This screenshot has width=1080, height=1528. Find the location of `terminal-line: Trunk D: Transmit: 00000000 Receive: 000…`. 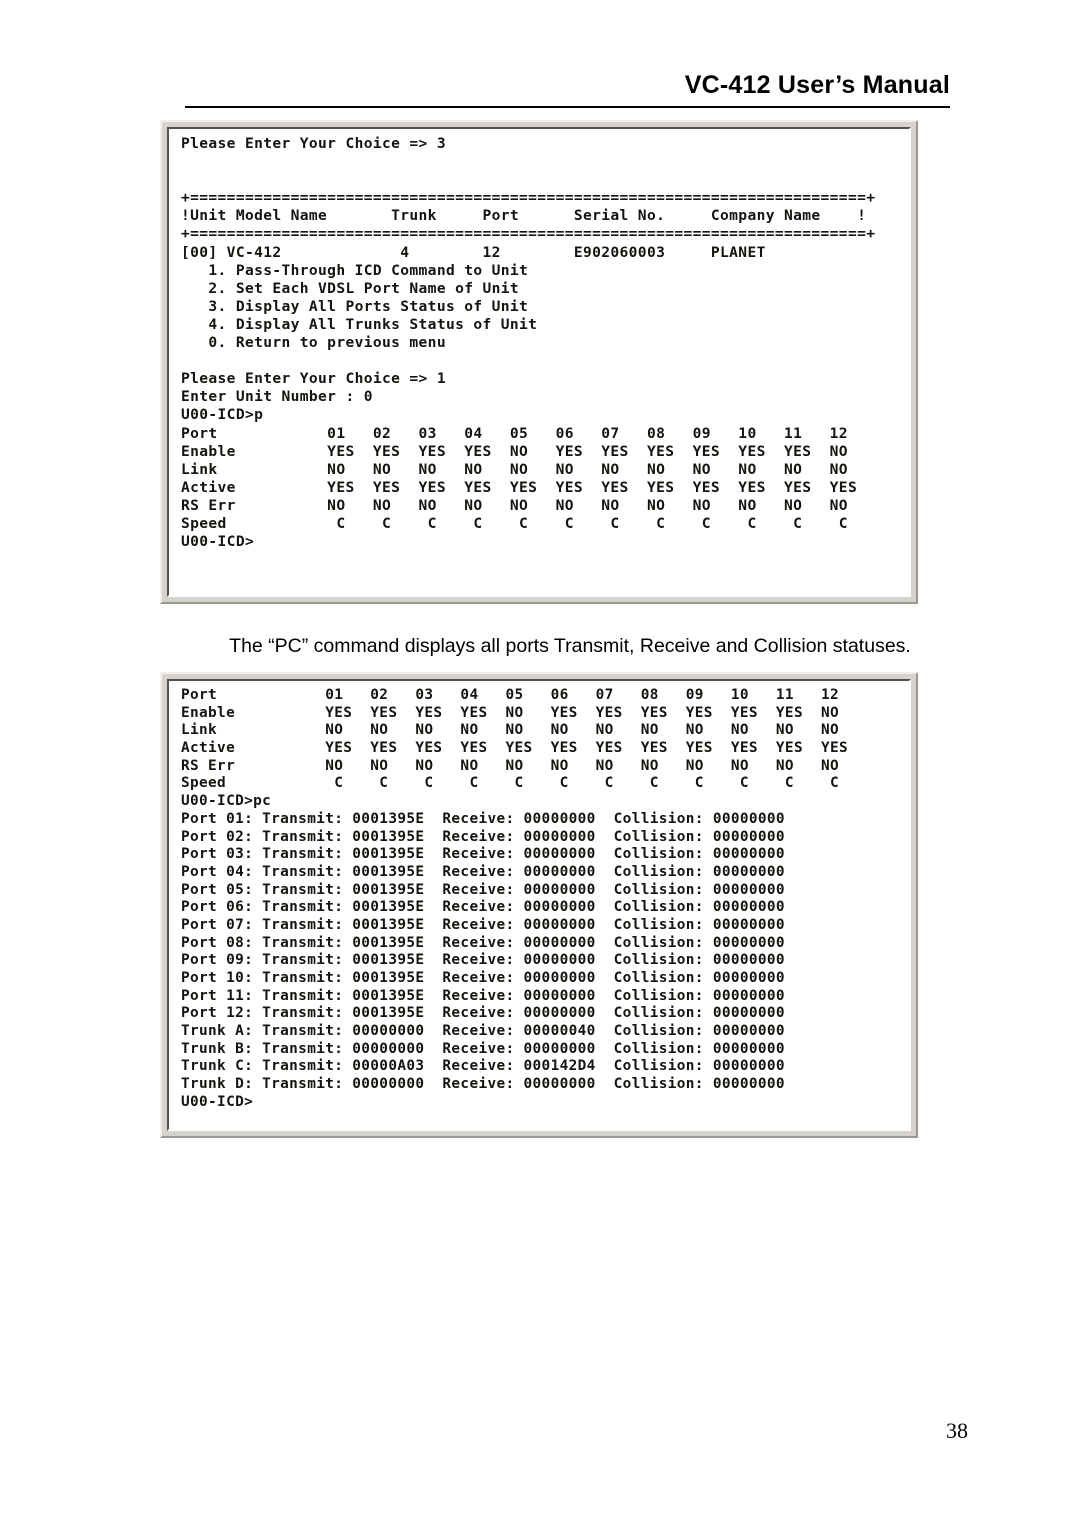

terminal-line: Trunk D: Transmit: 00000000 Receive: 000… is located at coordinates (483, 1084).